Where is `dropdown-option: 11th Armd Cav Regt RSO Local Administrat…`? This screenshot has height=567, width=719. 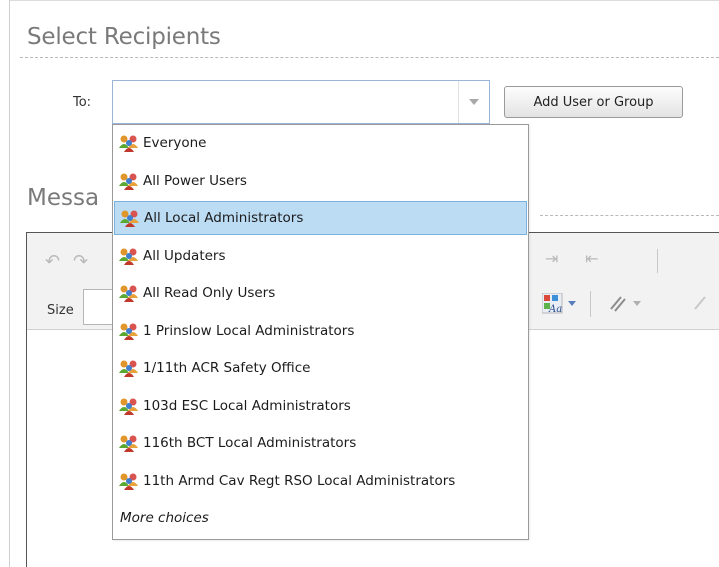 dropdown-option: 11th Armd Cav Regt RSO Local Administrat… is located at coordinates (320, 481).